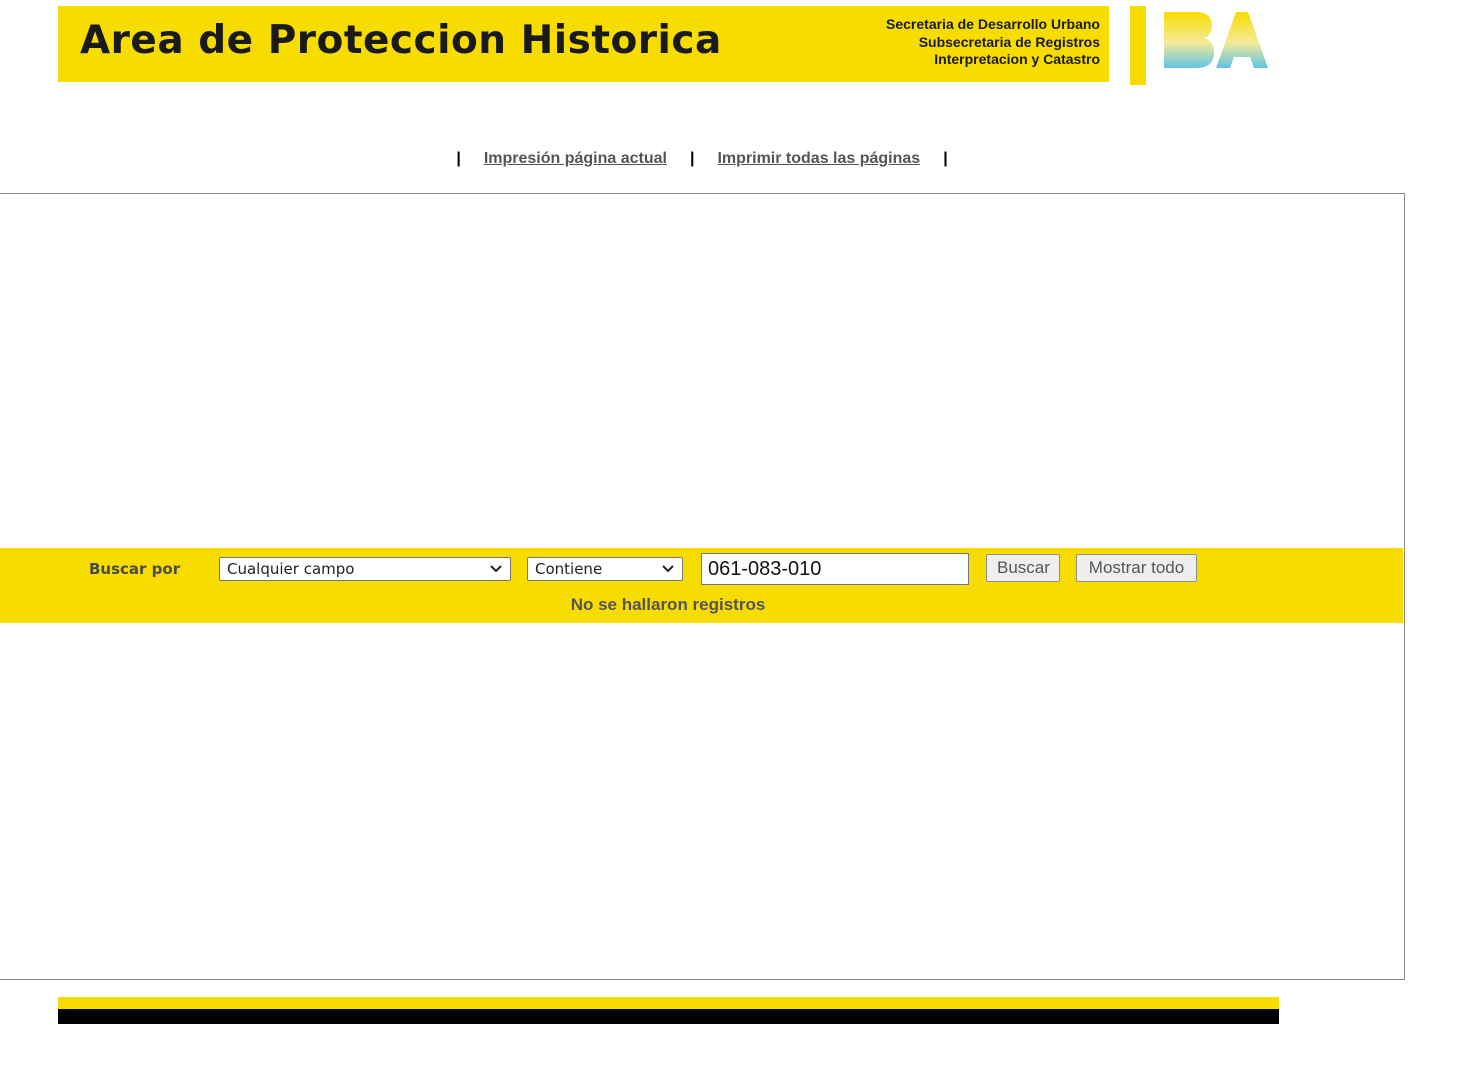  Describe the element at coordinates (1017, 59) in the screenshot. I see `org-line-interpretacion: Interpretacion y Catastro` at that location.